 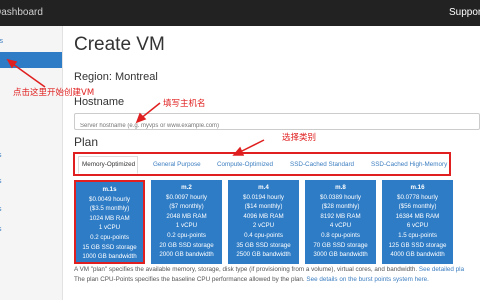 What do you see at coordinates (417, 235) in the screenshot?
I see `plan-cpu-points: 1.5 cpu-points` at bounding box center [417, 235].